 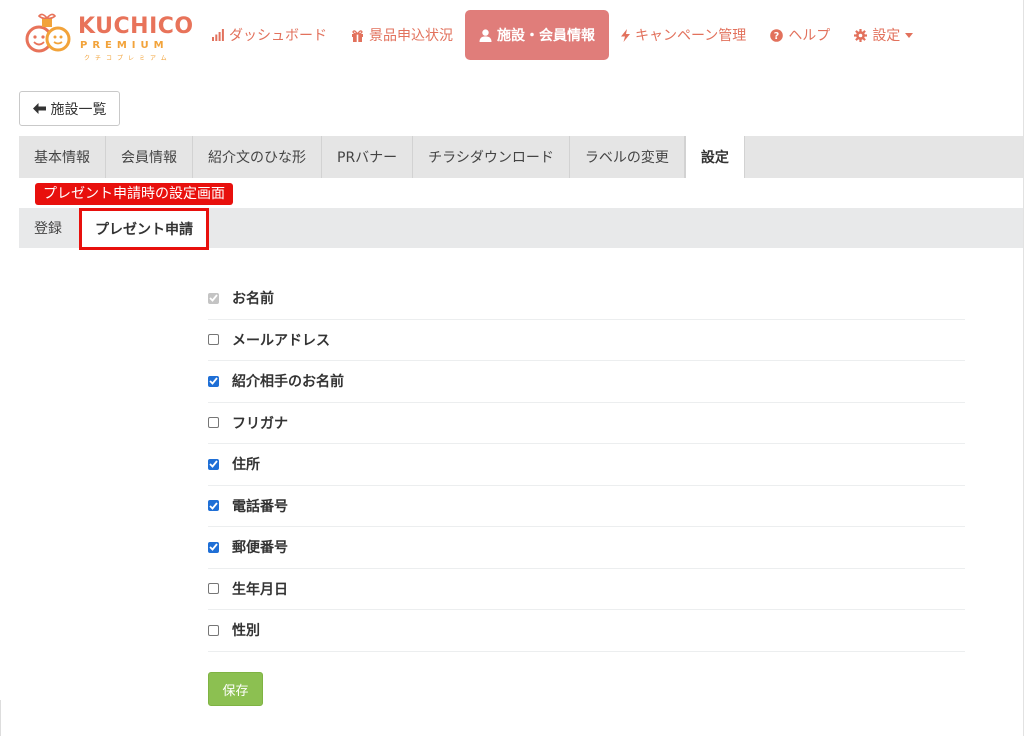 What do you see at coordinates (491, 157) in the screenshot?
I see `tab-flyer-download: チラシダウンロード` at bounding box center [491, 157].